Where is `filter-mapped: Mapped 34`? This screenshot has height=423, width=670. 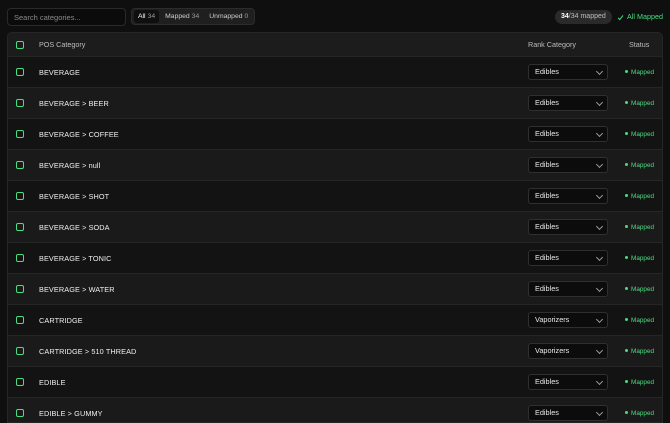 filter-mapped: Mapped 34 is located at coordinates (182, 16).